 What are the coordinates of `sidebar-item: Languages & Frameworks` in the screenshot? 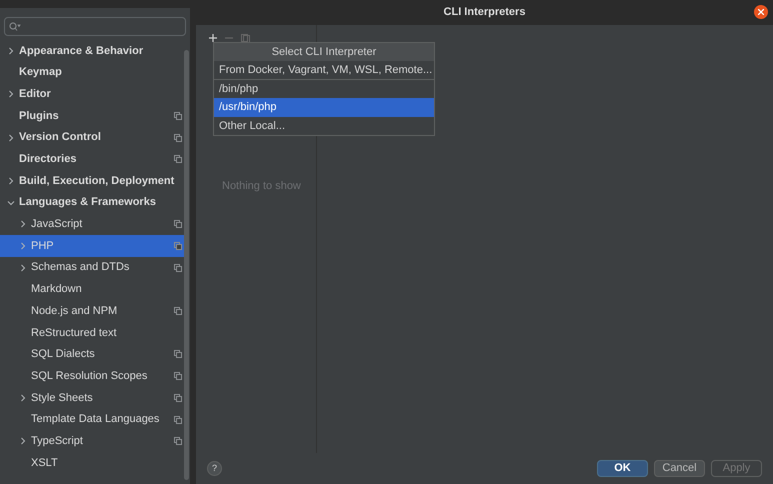 It's located at (93, 203).